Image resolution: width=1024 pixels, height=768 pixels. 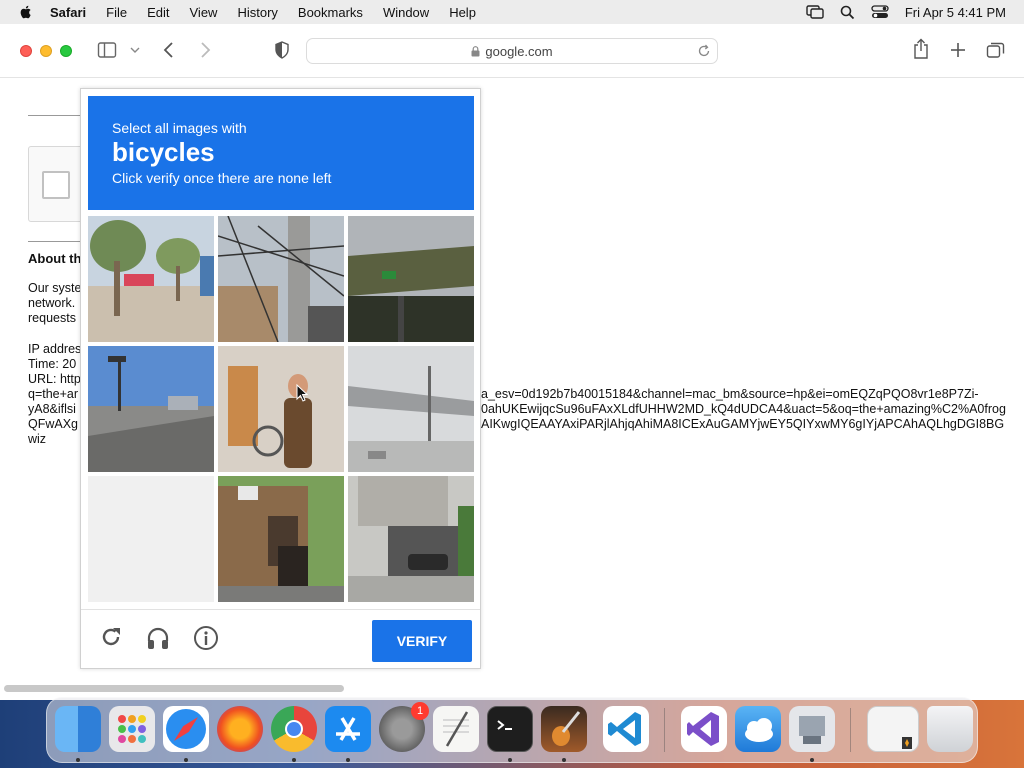 What do you see at coordinates (404, 727) in the screenshot?
I see `system-settings-icon: 1` at bounding box center [404, 727].